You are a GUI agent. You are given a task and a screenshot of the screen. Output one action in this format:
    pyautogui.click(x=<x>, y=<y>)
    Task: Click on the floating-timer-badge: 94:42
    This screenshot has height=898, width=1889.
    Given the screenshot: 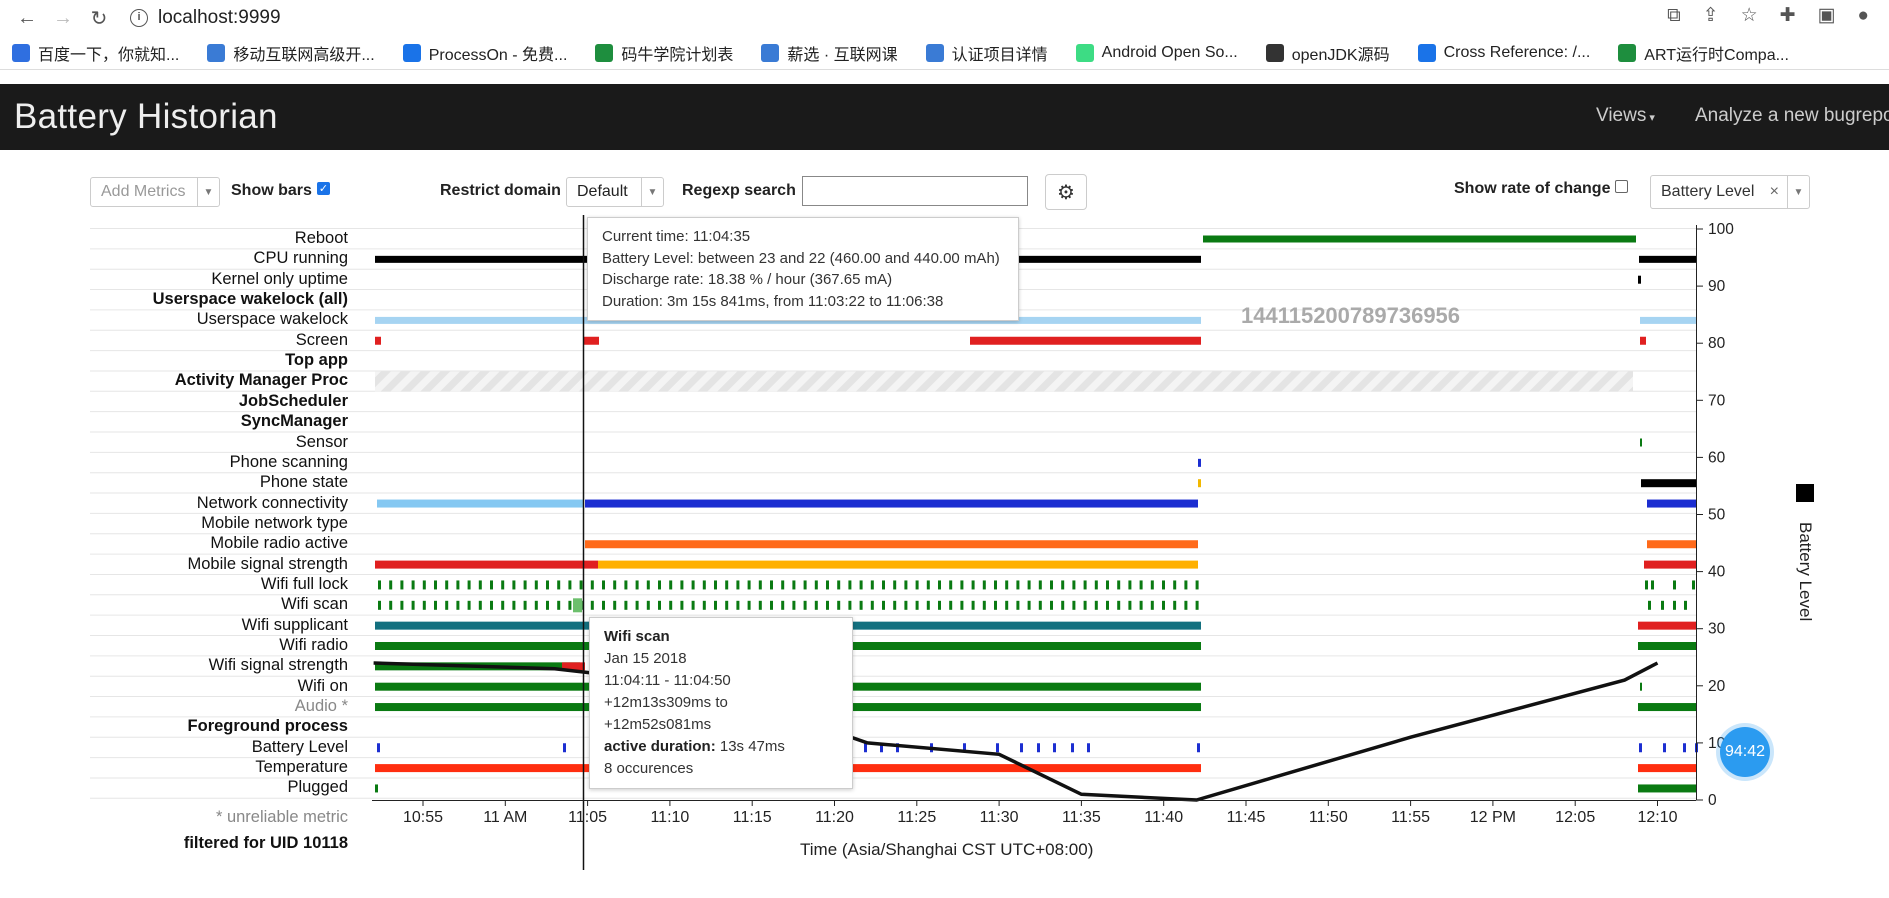 What is the action you would take?
    pyautogui.click(x=1745, y=752)
    